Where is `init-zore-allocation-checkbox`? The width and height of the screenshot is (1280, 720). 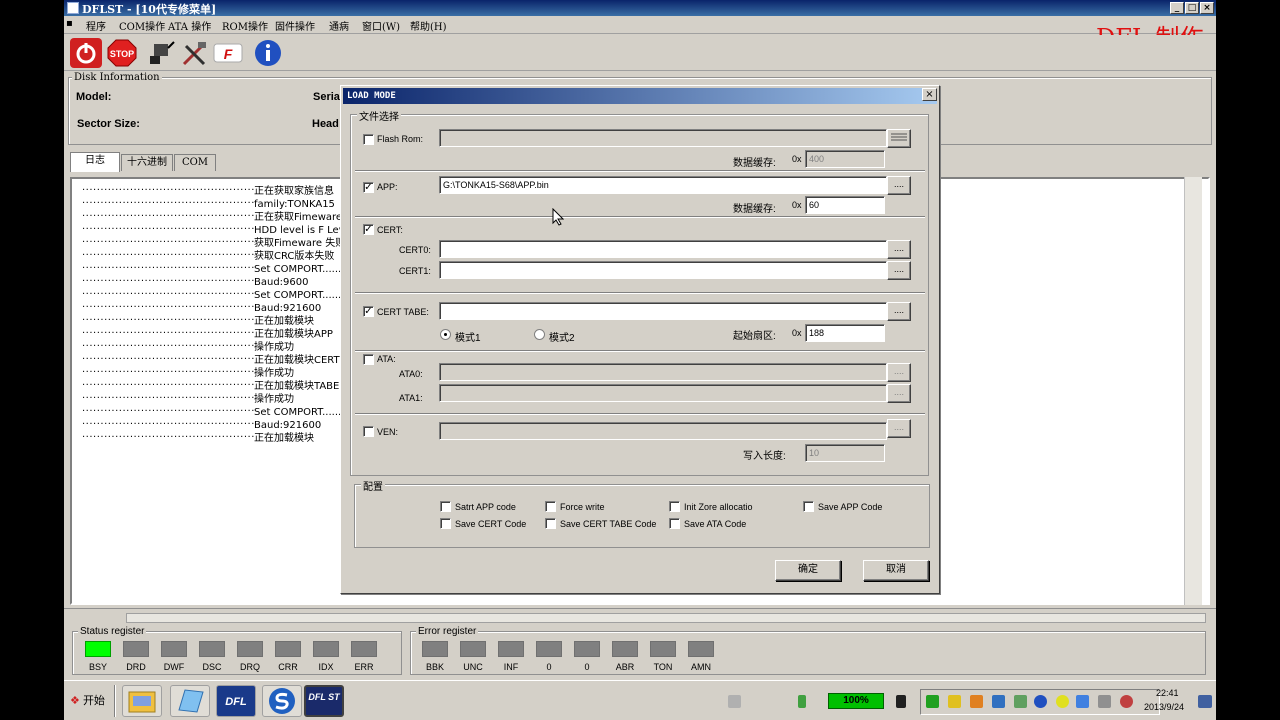
init-zore-allocation-checkbox is located at coordinates (674, 506).